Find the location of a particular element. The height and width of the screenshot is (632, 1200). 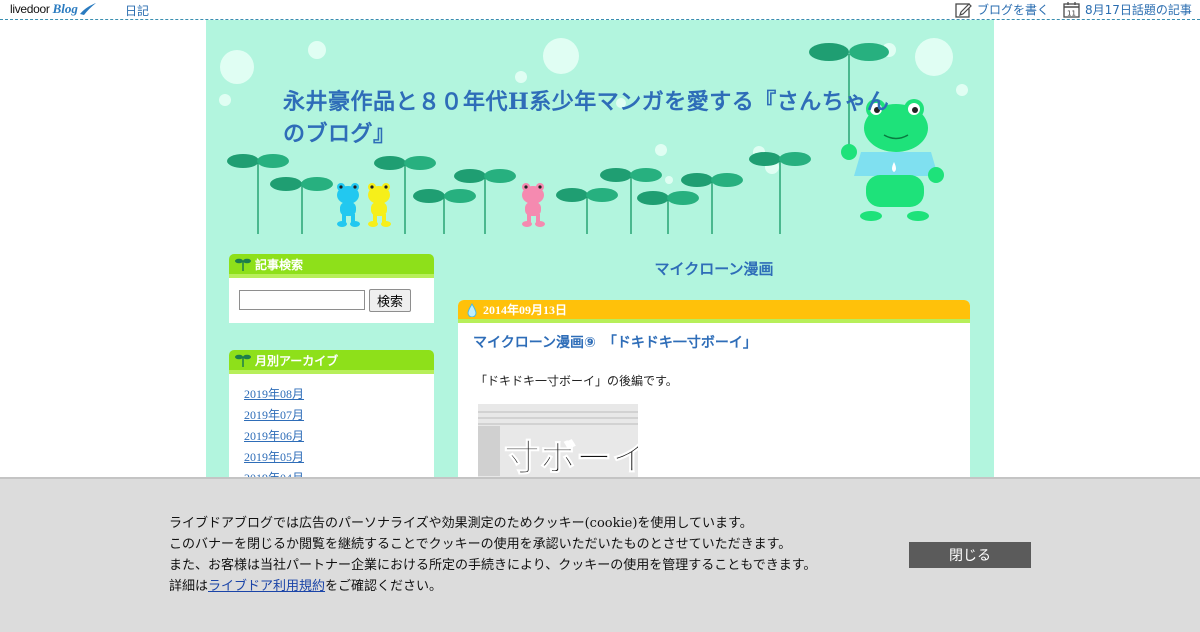

search-widget-body: 検索 is located at coordinates (331, 300).